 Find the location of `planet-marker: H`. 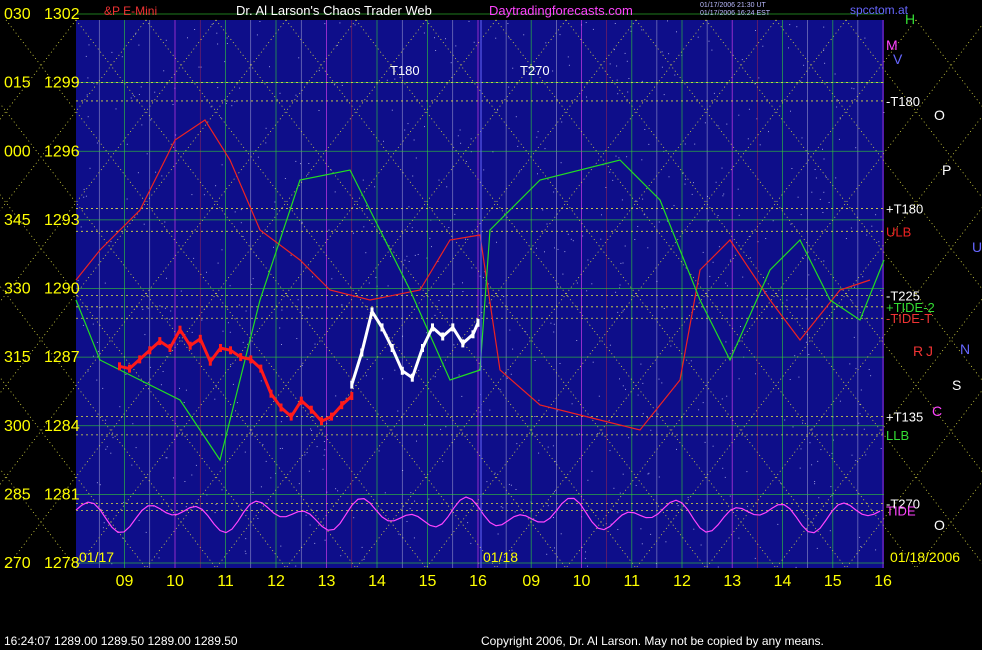

planet-marker: H is located at coordinates (910, 19).